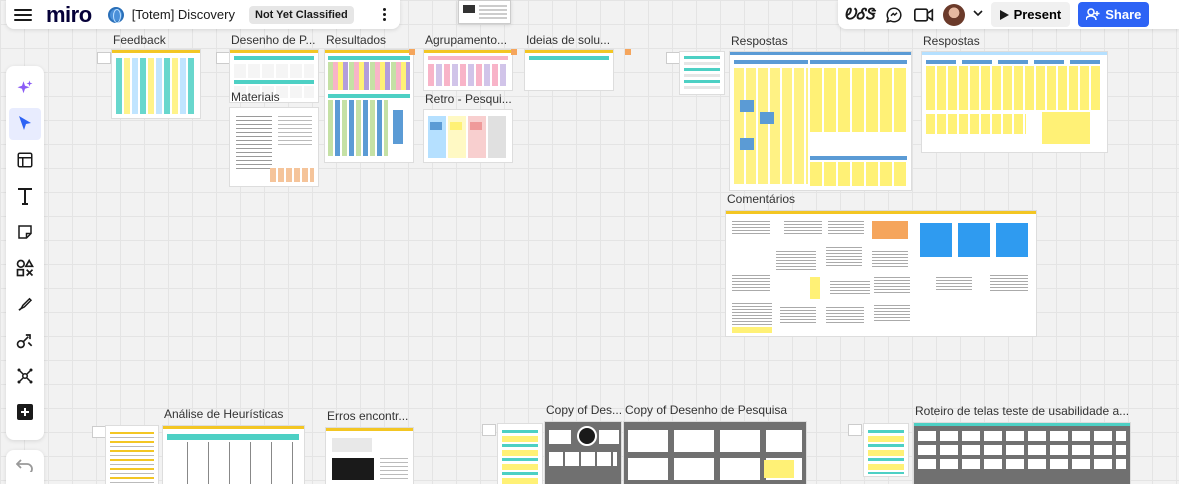  Describe the element at coordinates (25, 340) in the screenshot. I see `connectors-icon` at that location.